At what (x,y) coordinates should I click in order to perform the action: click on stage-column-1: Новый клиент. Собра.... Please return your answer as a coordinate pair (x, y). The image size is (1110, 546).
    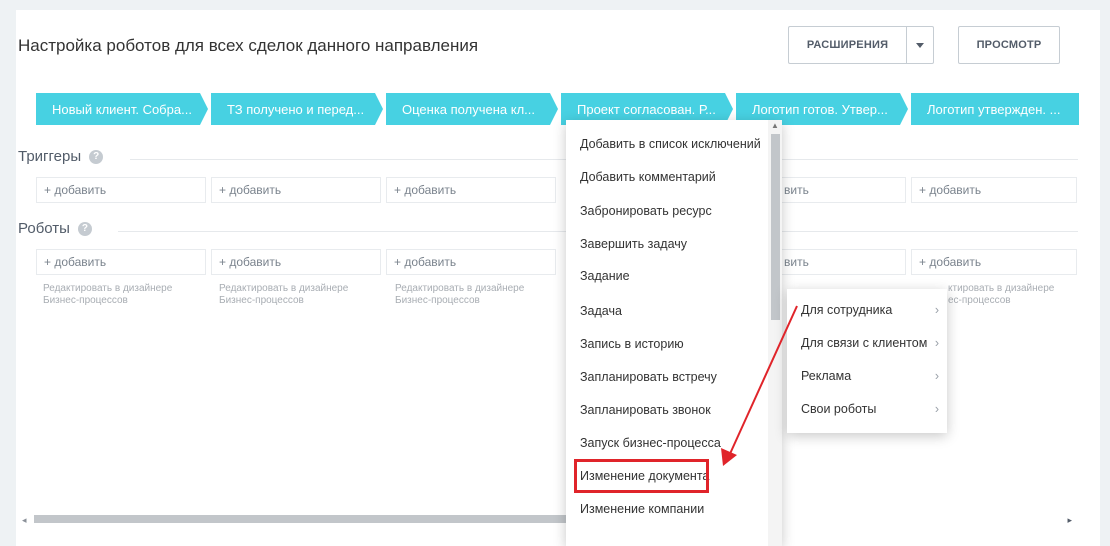
    Looking at the image, I should click on (122, 109).